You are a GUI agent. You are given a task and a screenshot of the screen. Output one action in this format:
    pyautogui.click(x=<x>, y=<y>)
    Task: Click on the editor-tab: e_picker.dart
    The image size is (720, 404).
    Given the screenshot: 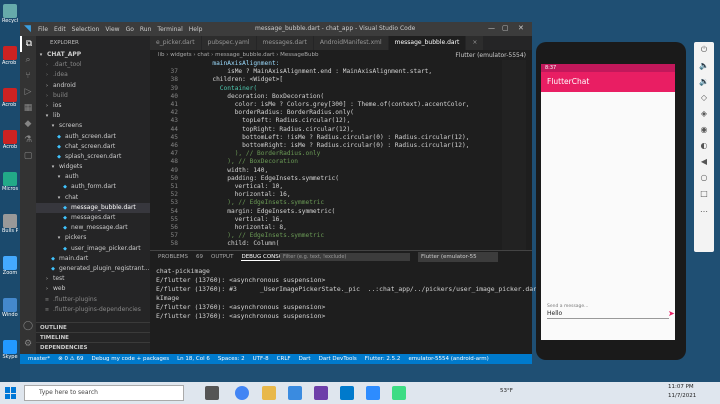 What is the action you would take?
    pyautogui.click(x=176, y=43)
    